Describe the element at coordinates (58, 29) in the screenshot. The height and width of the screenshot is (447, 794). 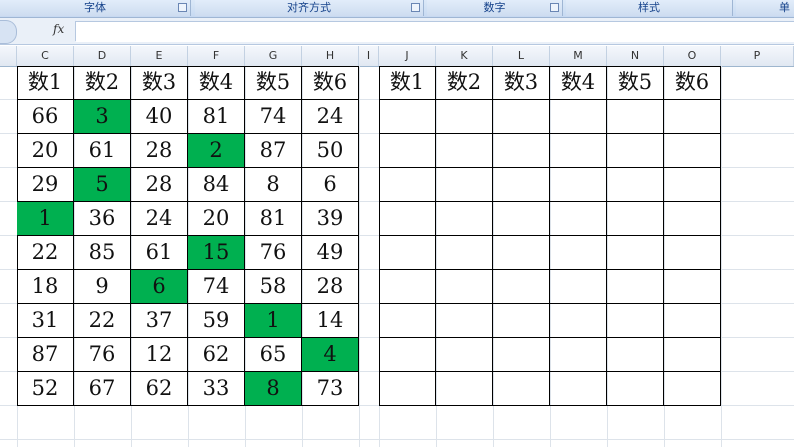
I see `insert-function-icon: fx` at that location.